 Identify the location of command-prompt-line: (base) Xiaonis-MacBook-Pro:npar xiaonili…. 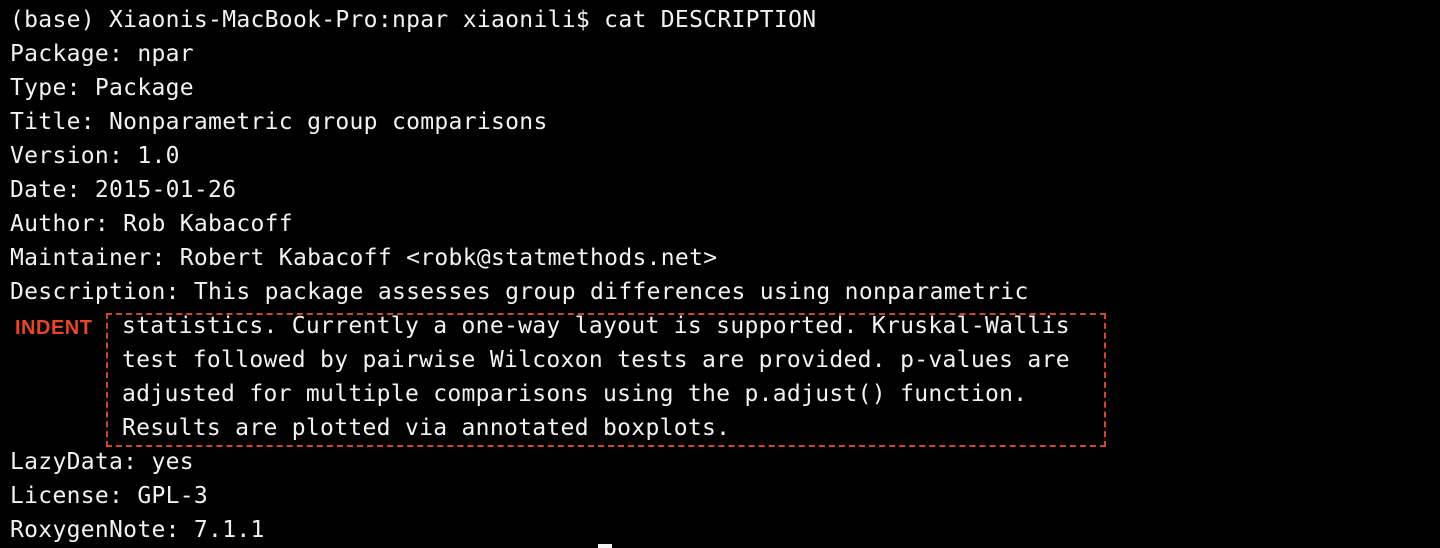
(413, 20).